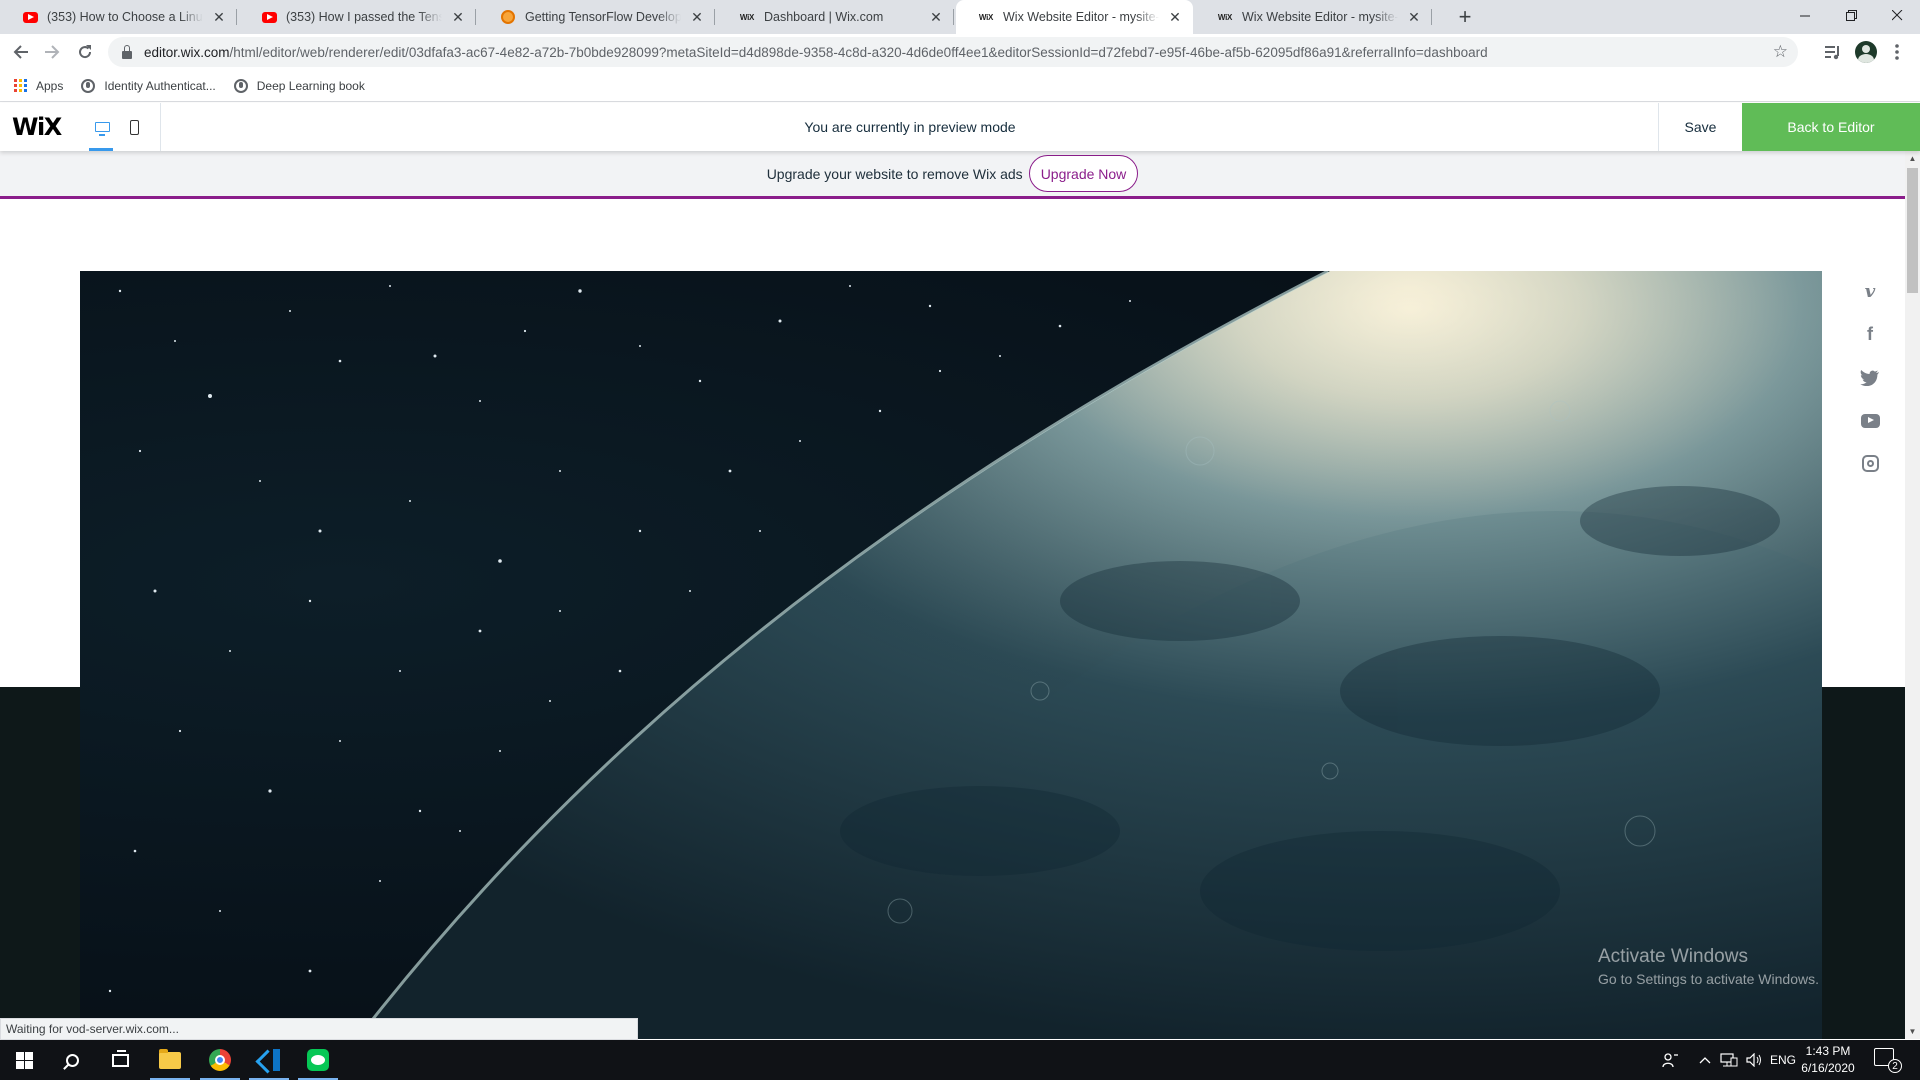 Image resolution: width=1920 pixels, height=1080 pixels. I want to click on start-button, so click(24, 1060).